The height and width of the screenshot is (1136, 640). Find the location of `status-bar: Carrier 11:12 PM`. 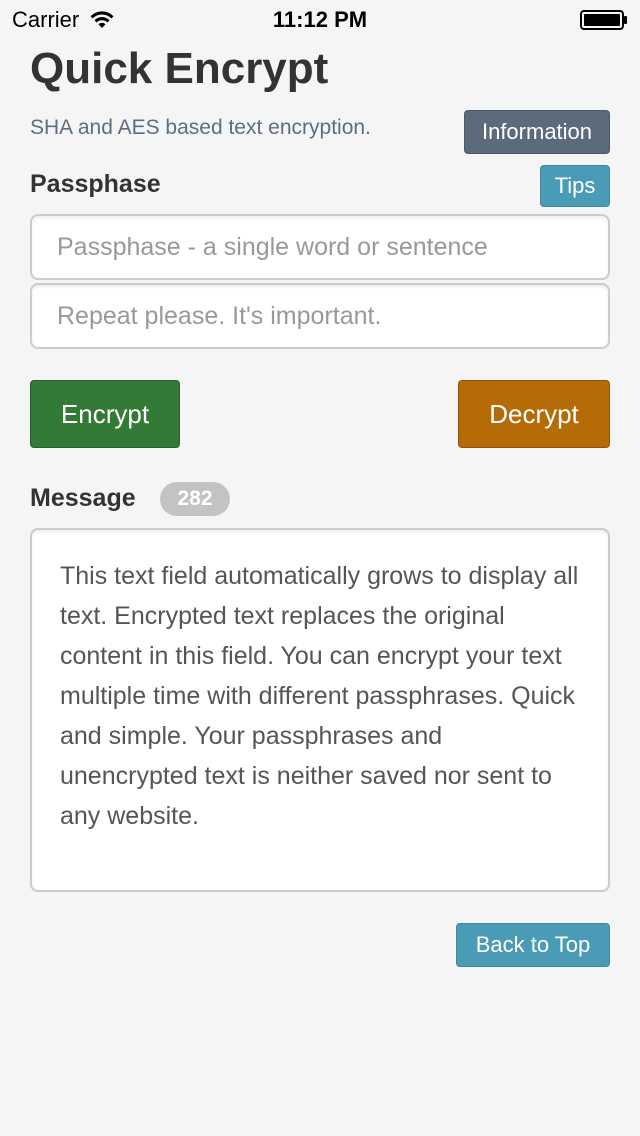

status-bar: Carrier 11:12 PM is located at coordinates (320, 20).